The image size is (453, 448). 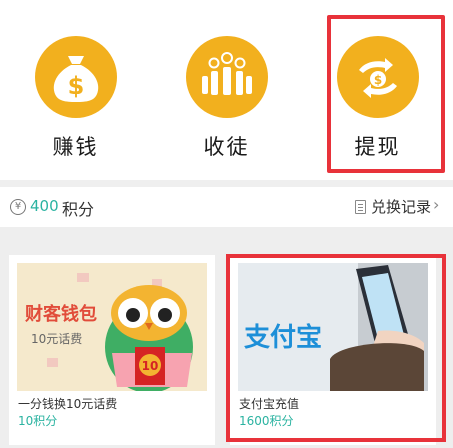 What do you see at coordinates (38, 421) in the screenshot?
I see `product-price: 10积分` at bounding box center [38, 421].